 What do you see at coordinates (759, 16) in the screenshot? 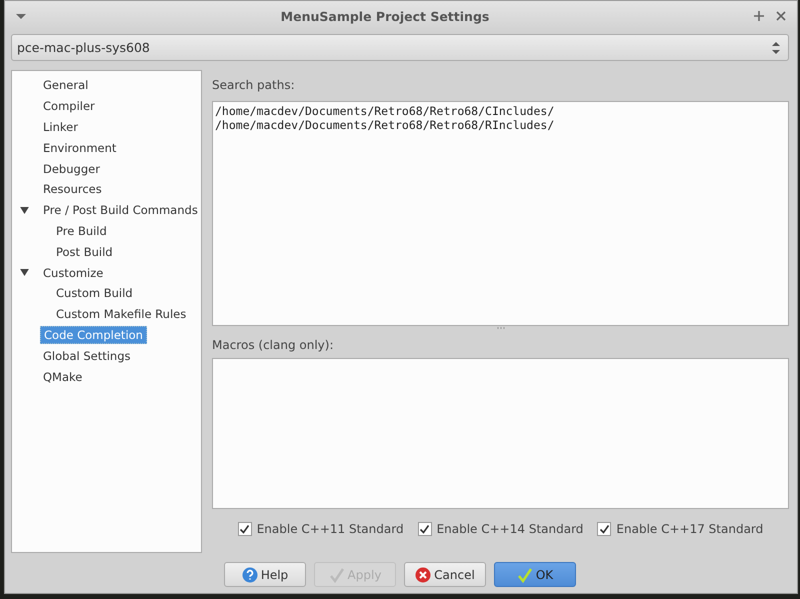
I see `pin-icon` at bounding box center [759, 16].